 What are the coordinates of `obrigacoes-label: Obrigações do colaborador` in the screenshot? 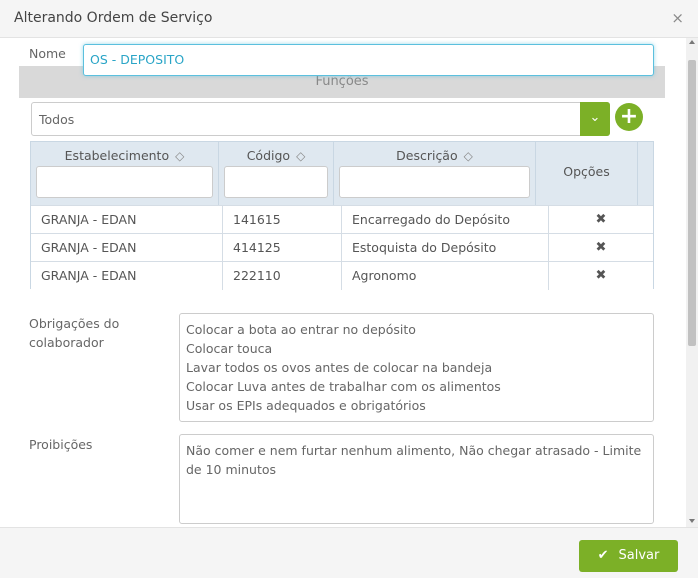 It's located at (74, 333).